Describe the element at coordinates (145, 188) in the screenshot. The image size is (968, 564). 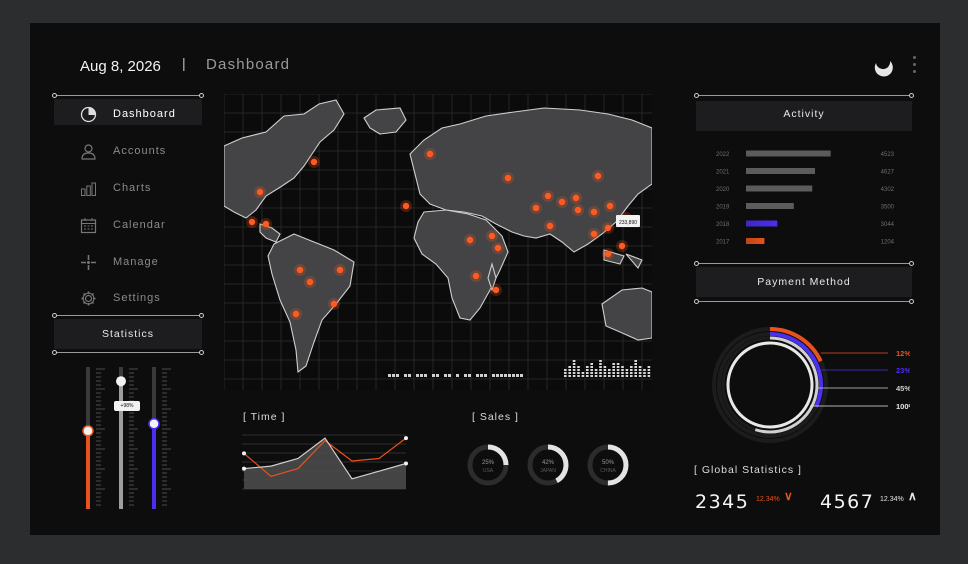
I see `sidebar-item-charts: Charts` at that location.